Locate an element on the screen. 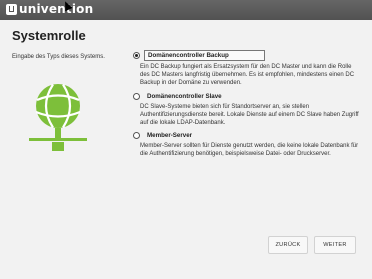  back-button: ZURÜCK is located at coordinates (288, 245).